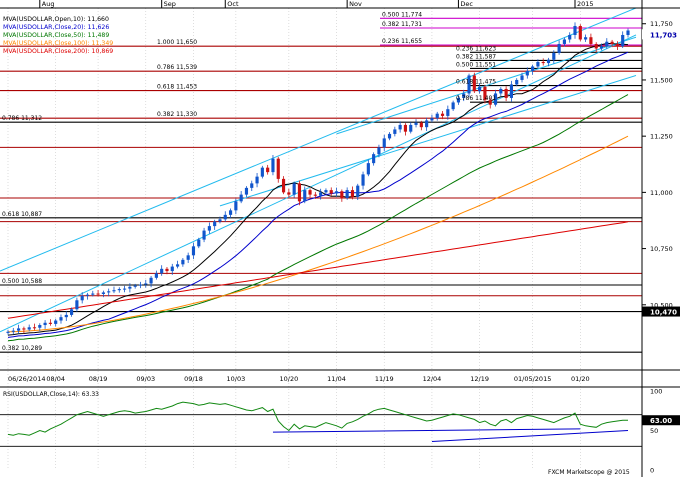  Describe the element at coordinates (170, 4) in the screenshot. I see `top-month-label: Sep` at that location.